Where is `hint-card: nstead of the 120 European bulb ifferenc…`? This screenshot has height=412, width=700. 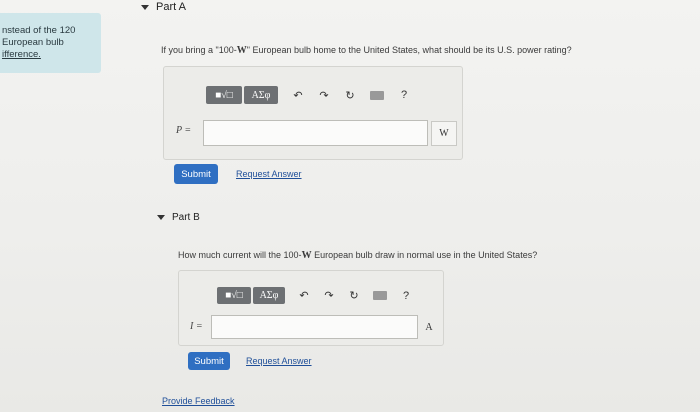 hint-card: nstead of the 120 European bulb ifferenc… is located at coordinates (50, 43).